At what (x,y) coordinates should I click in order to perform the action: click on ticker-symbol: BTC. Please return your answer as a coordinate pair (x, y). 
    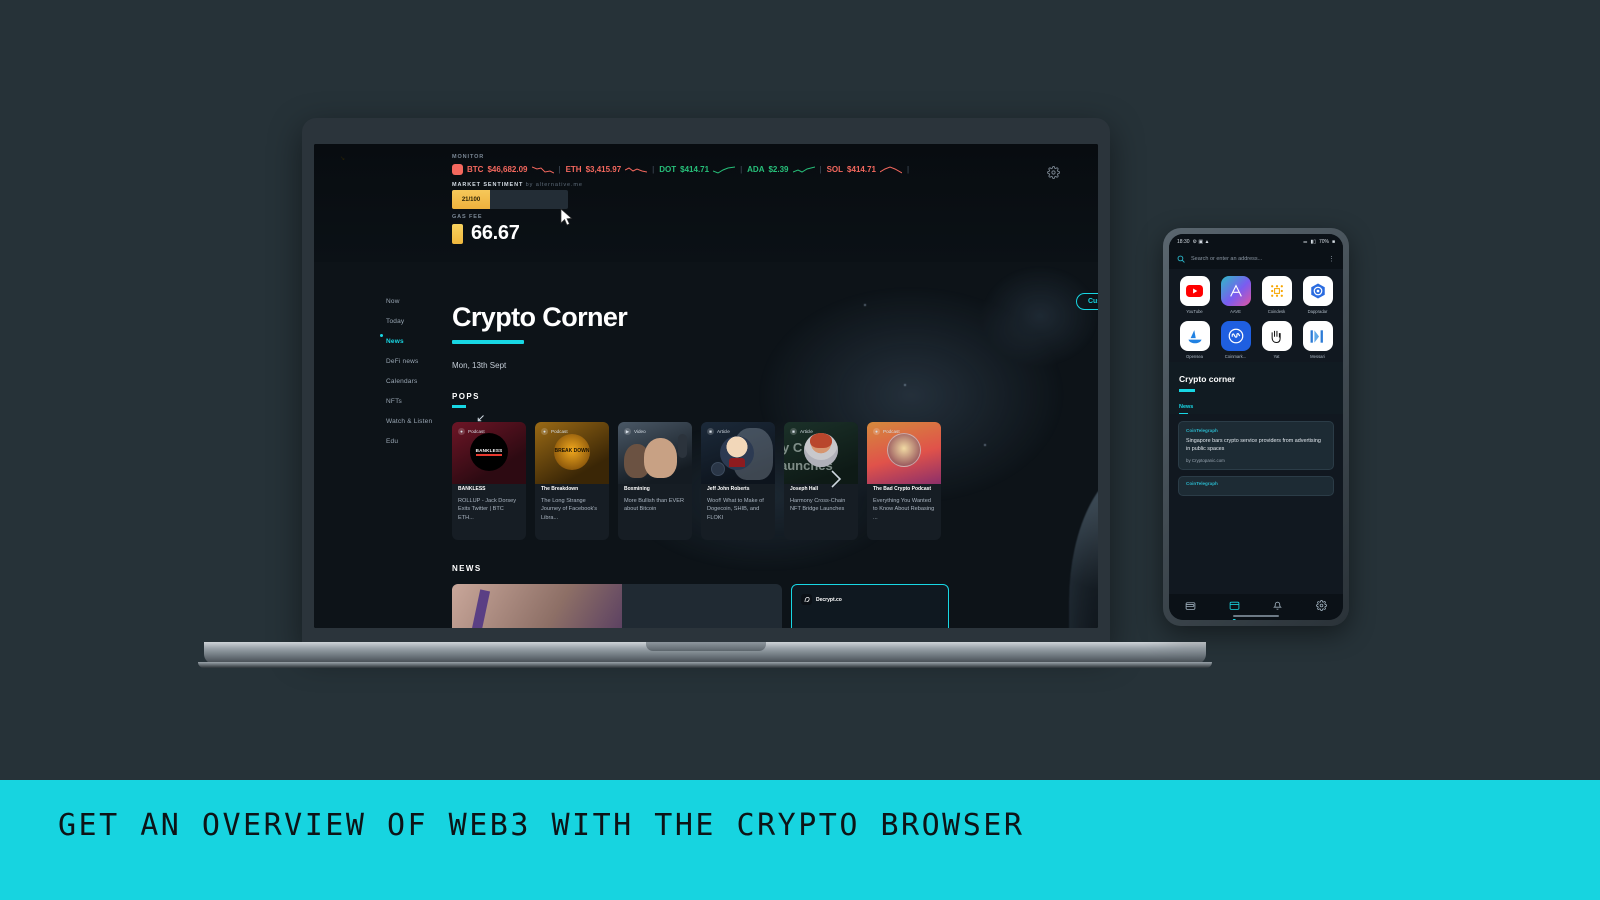
    Looking at the image, I should click on (475, 169).